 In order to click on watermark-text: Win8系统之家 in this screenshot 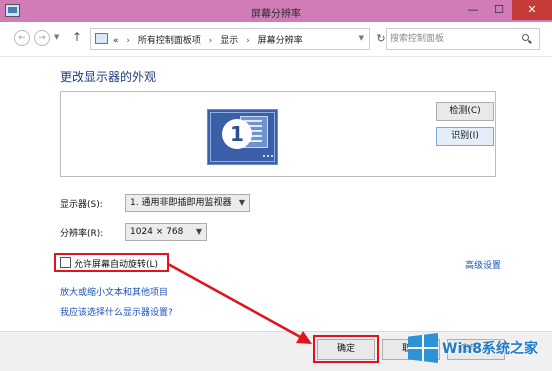, I will do `click(490, 349)`.